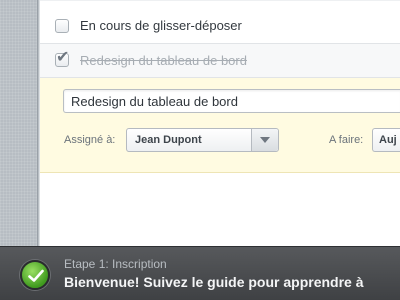  I want to click on task-label: En cours de glisser-déposer, so click(161, 25).